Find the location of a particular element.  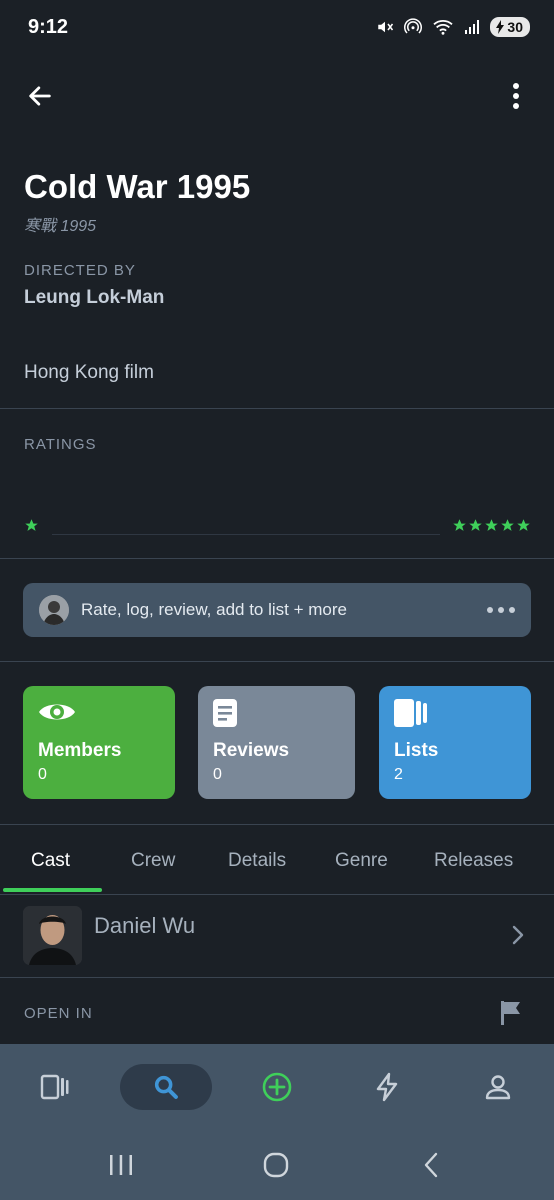

arrow-left-icon is located at coordinates (40, 96).